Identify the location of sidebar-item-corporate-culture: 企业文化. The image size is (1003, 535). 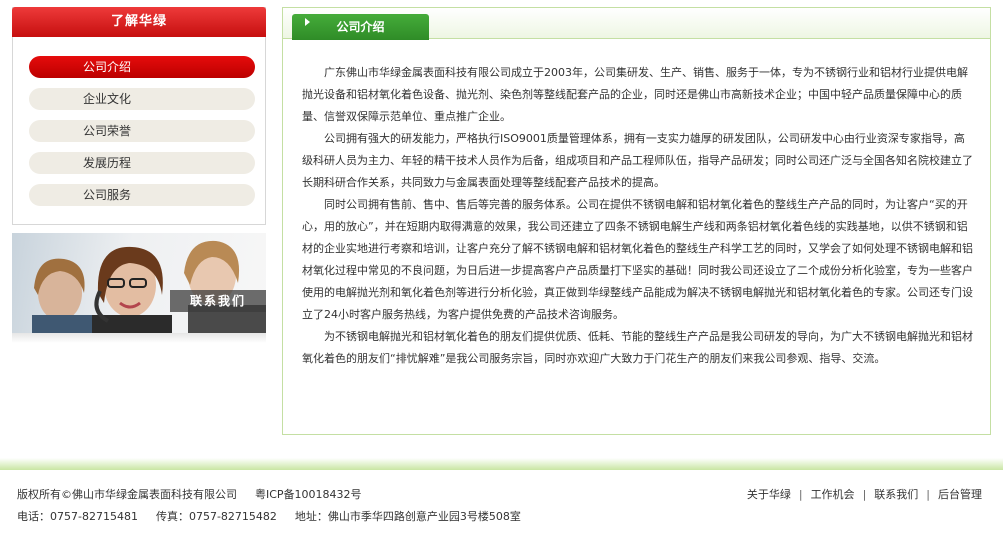
(142, 99).